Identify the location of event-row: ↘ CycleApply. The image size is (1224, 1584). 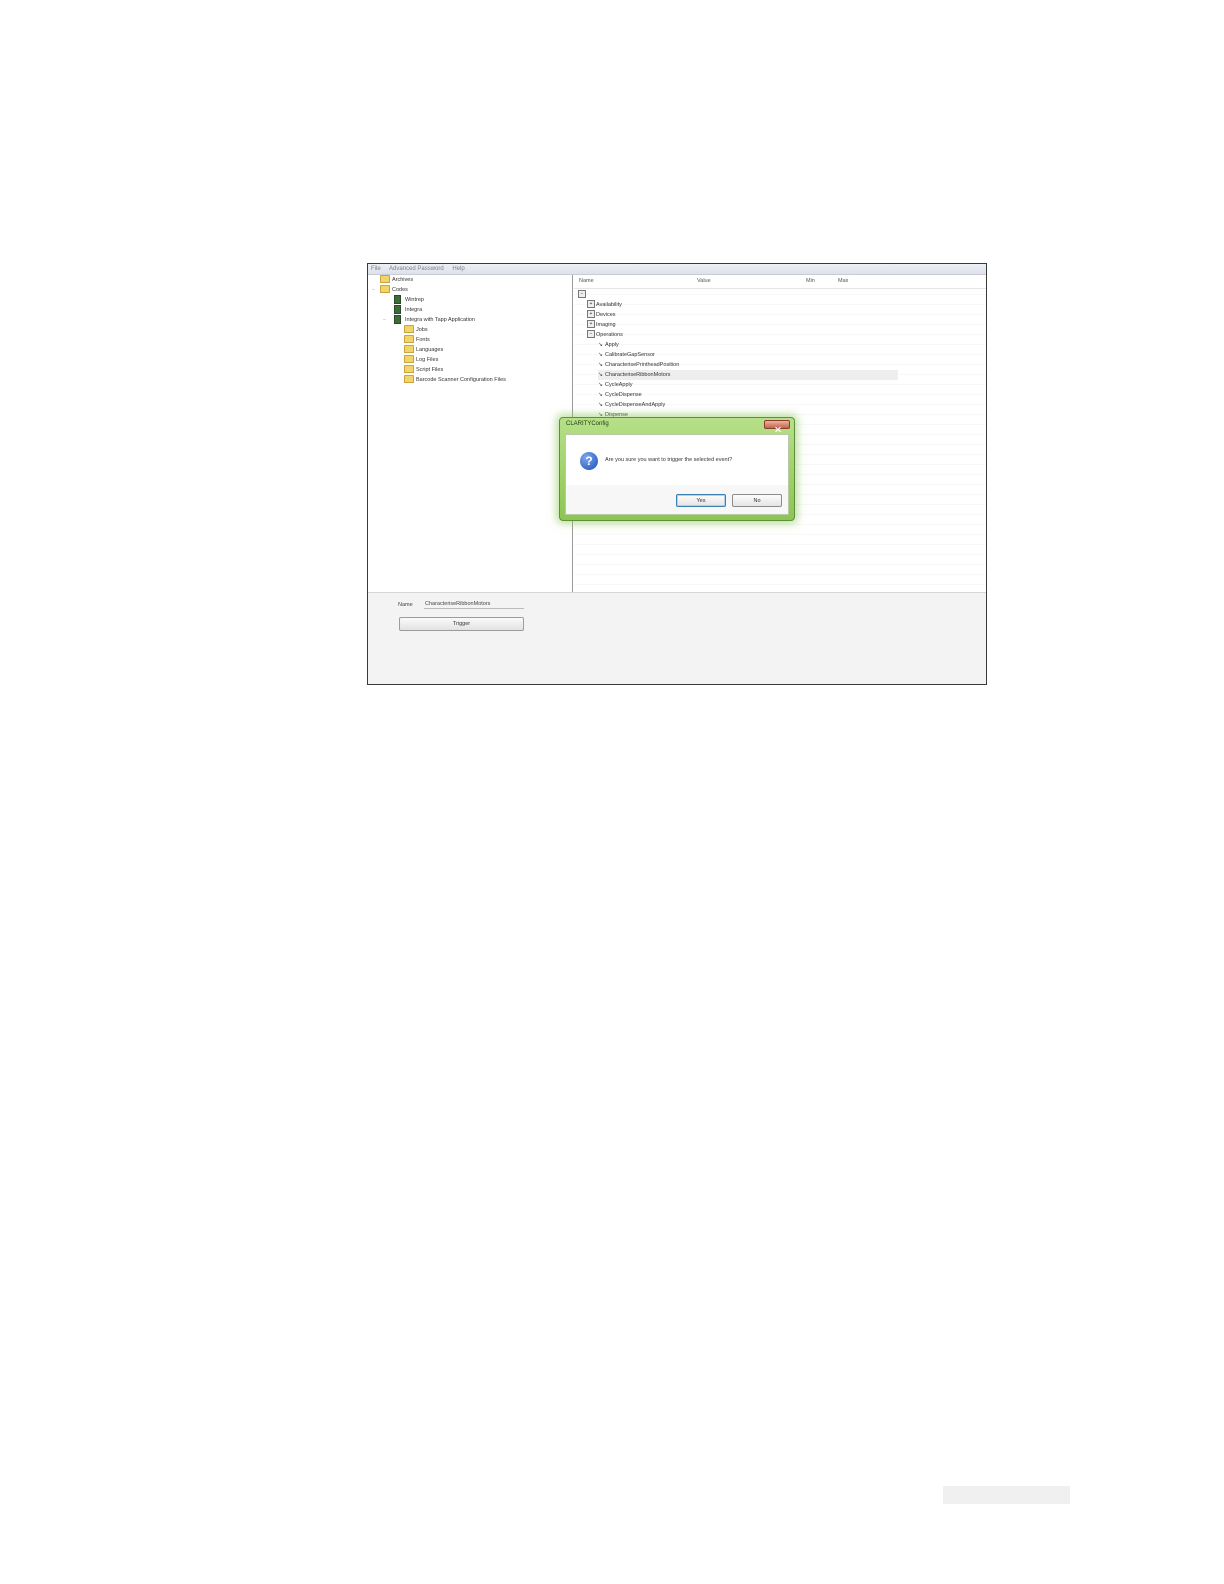
(615, 385).